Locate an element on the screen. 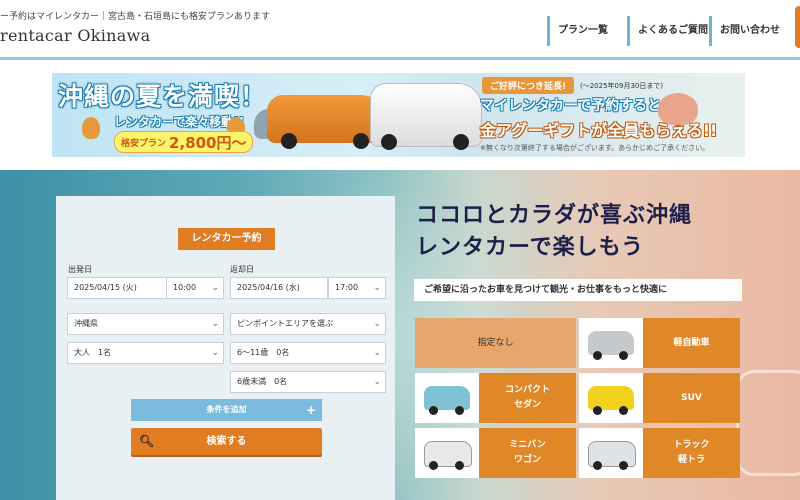 This screenshot has height=500, width=800. children-under6-value: 6歳未満 0名 is located at coordinates (262, 381).